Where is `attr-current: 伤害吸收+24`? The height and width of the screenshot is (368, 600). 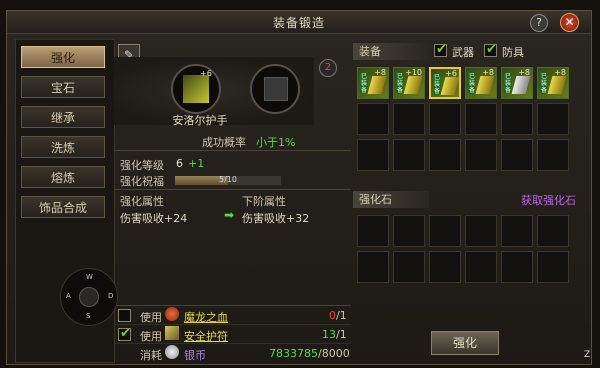
attr-current: 伤害吸收+24 is located at coordinates (154, 218).